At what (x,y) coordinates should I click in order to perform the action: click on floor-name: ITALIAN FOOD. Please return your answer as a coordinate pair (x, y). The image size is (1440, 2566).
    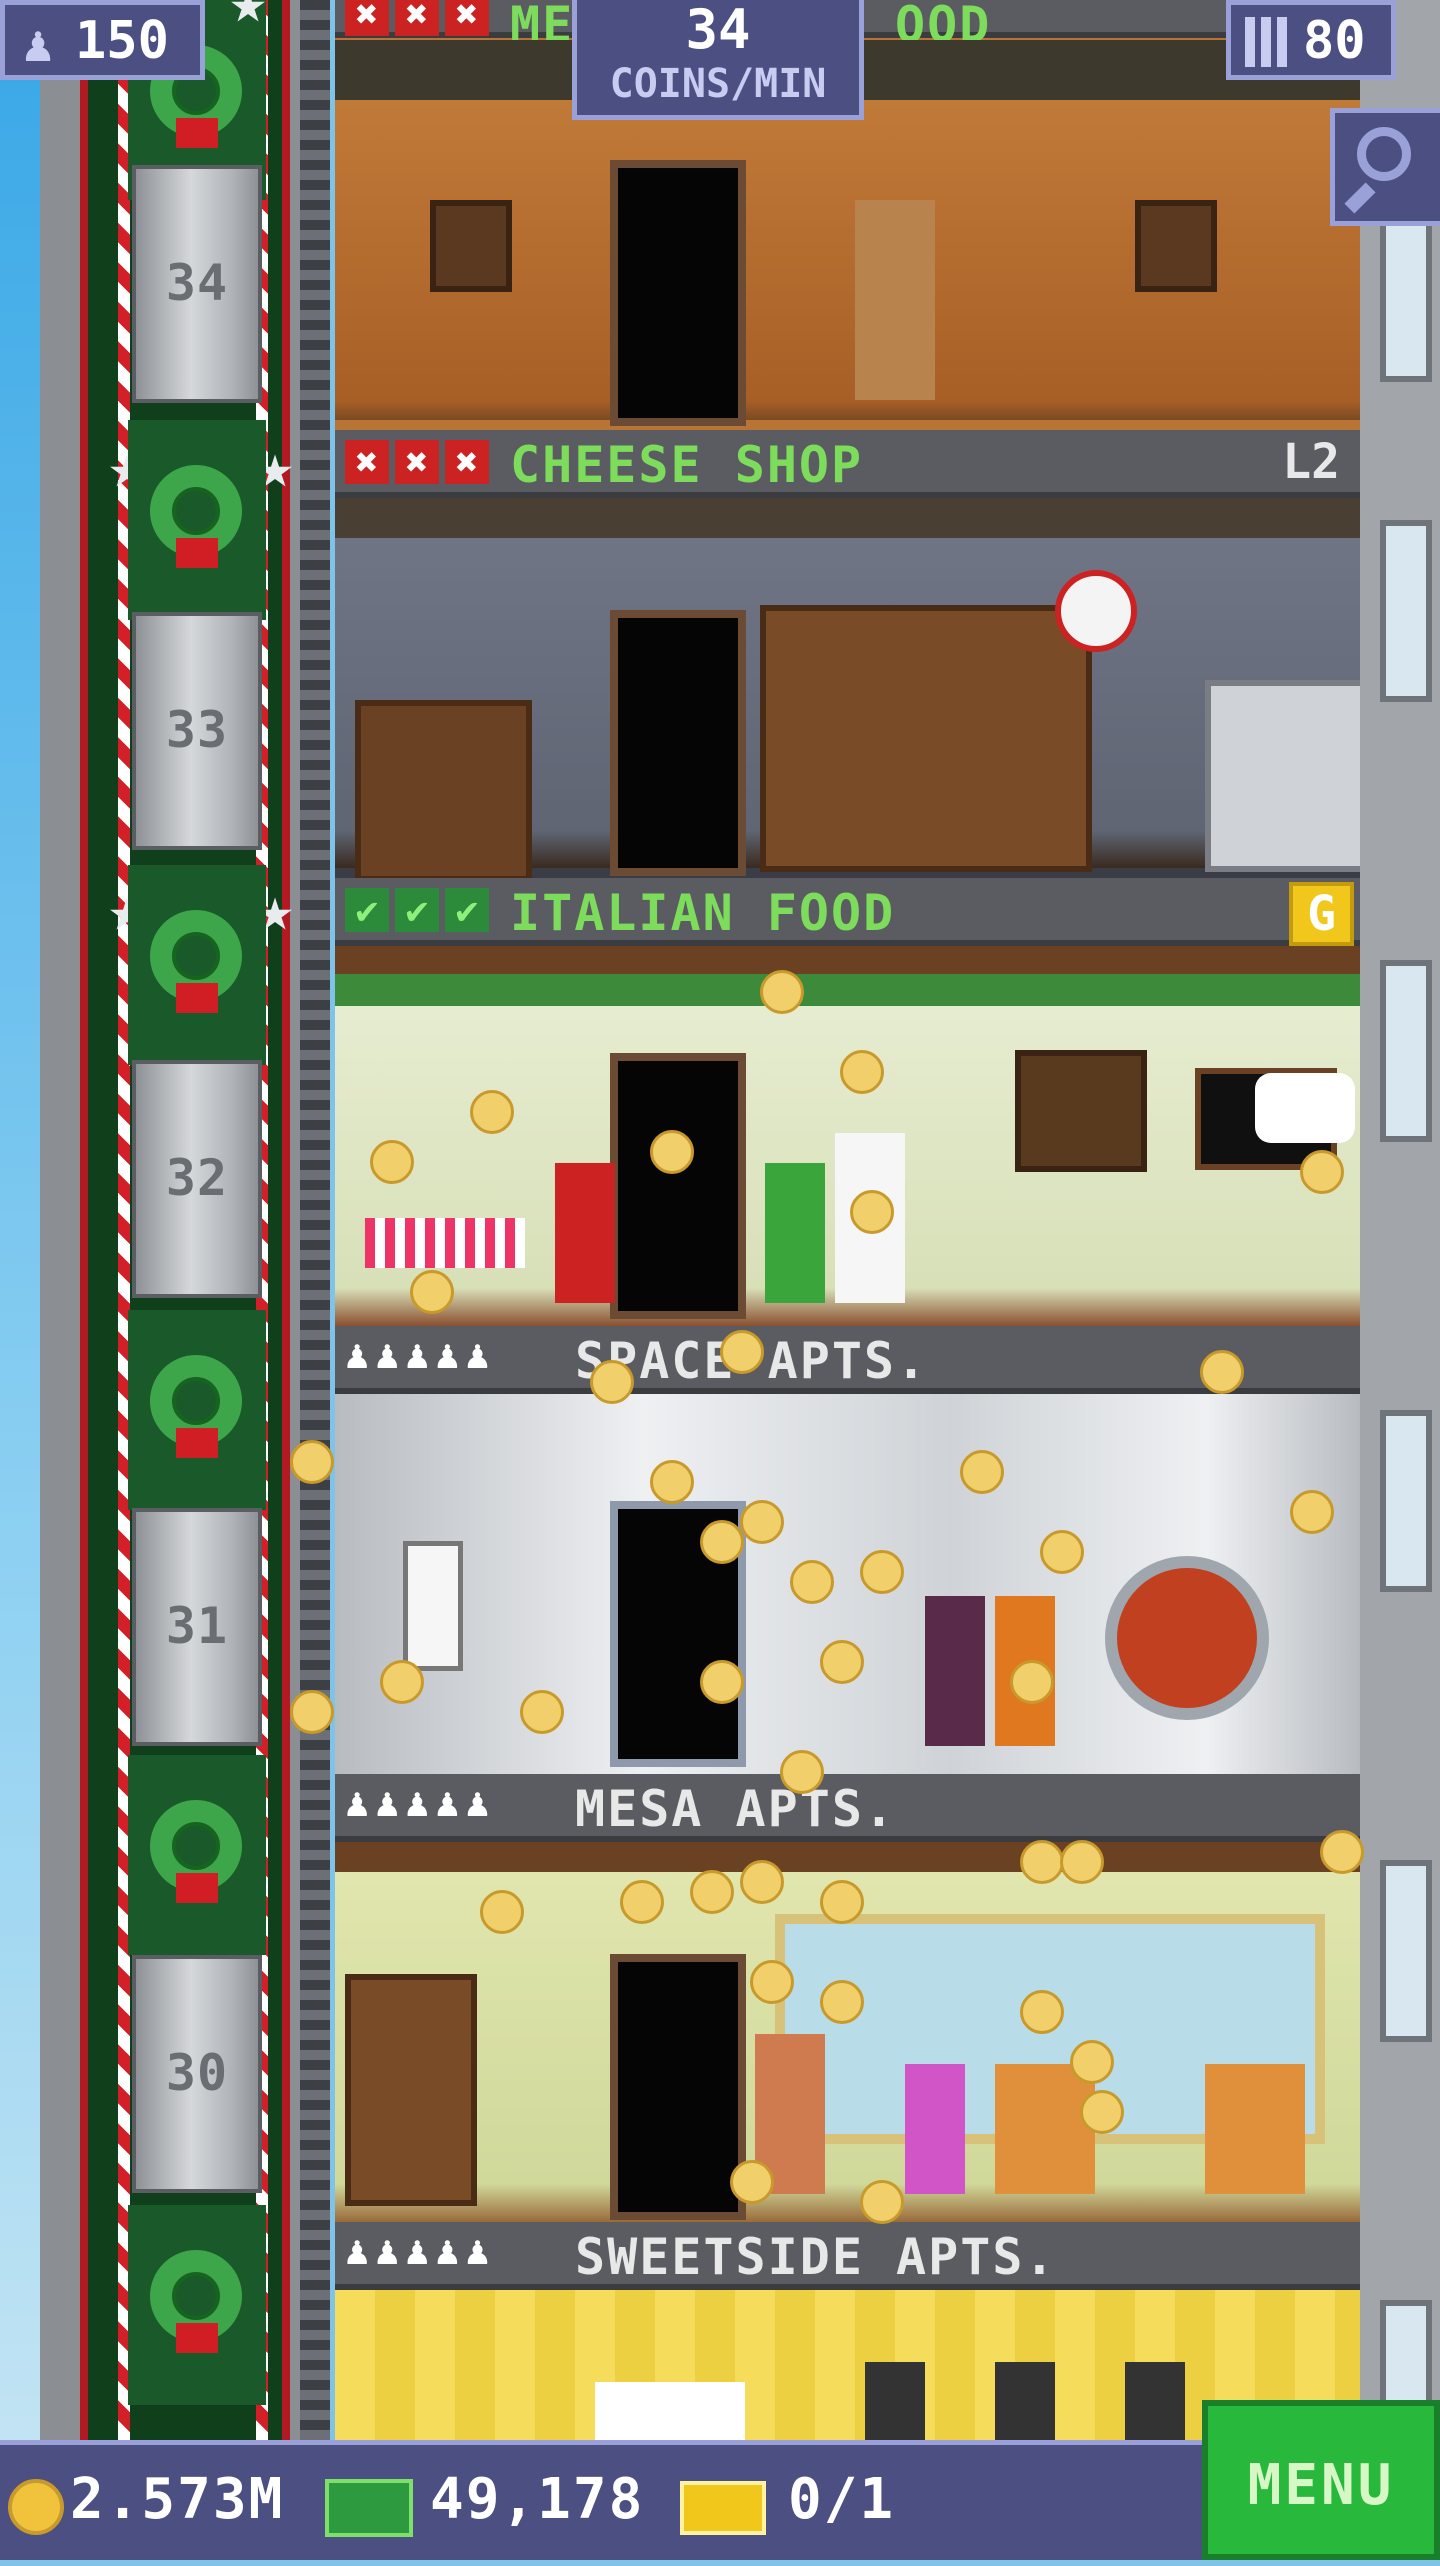
    Looking at the image, I should click on (703, 913).